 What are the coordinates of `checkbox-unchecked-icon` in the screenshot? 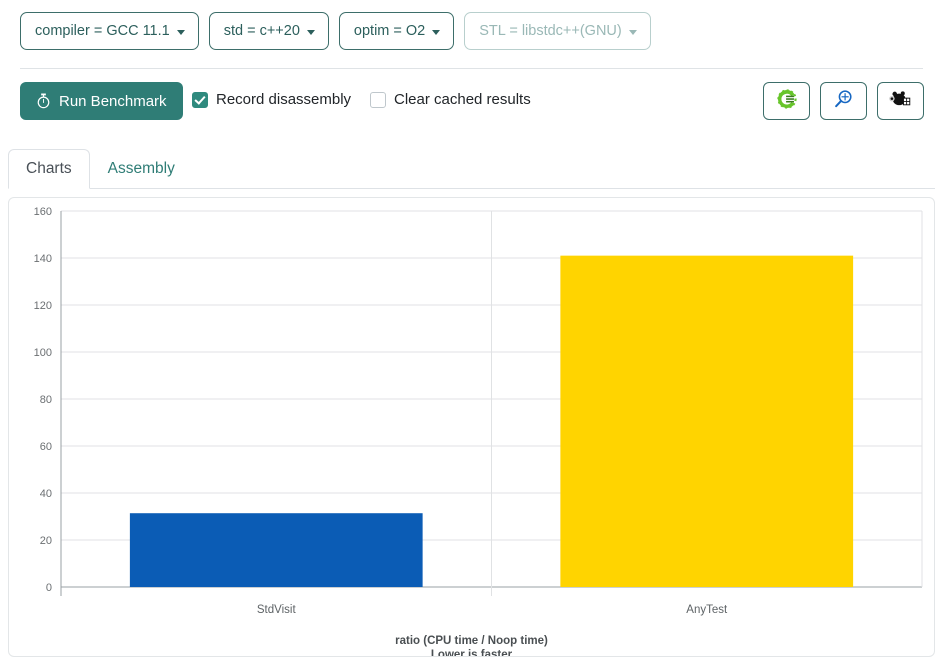 It's located at (378, 99).